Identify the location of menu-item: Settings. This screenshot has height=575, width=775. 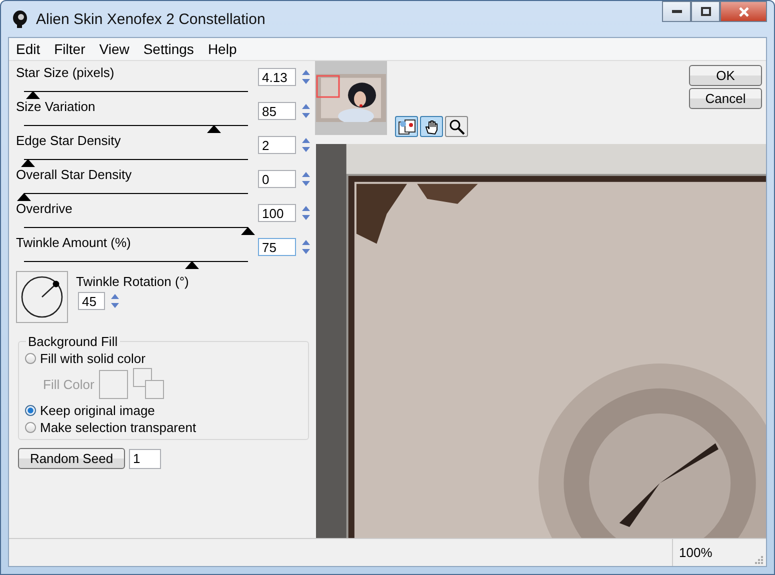
(168, 49).